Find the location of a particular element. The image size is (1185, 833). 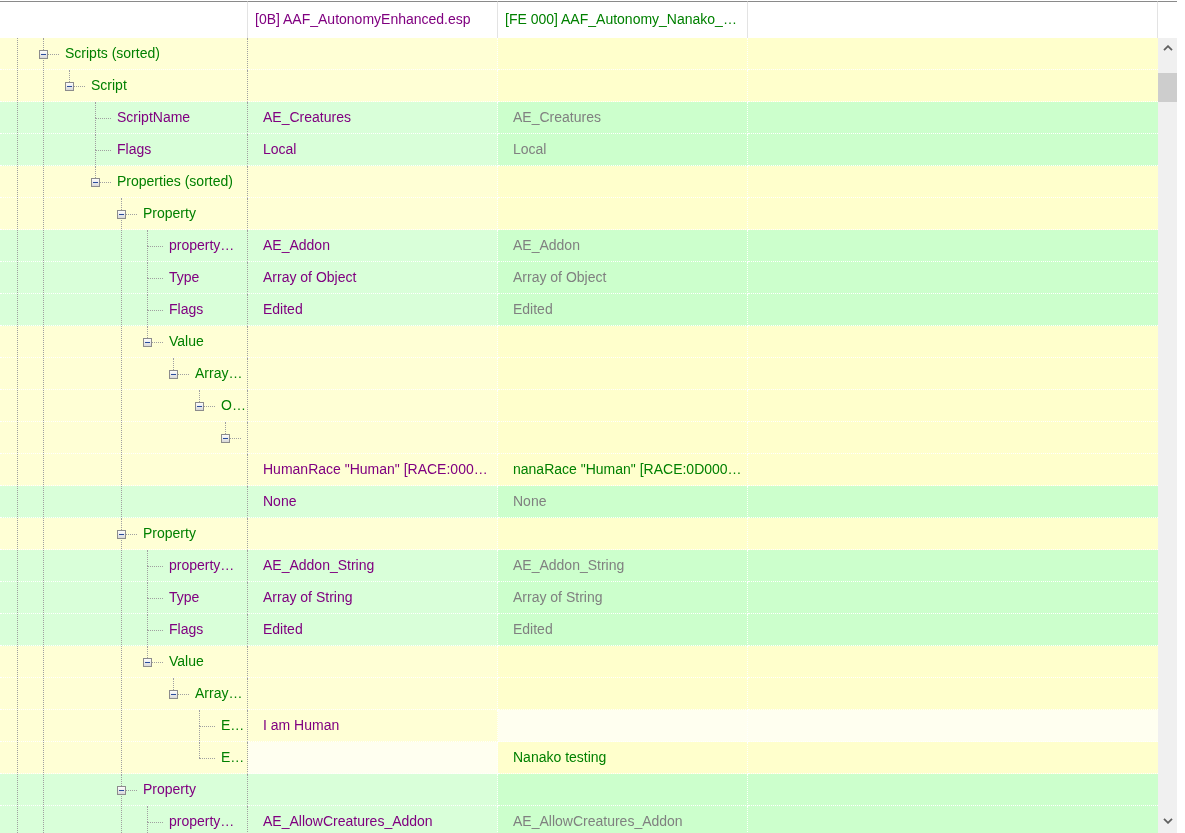

tree-item: Script is located at coordinates (109, 85).